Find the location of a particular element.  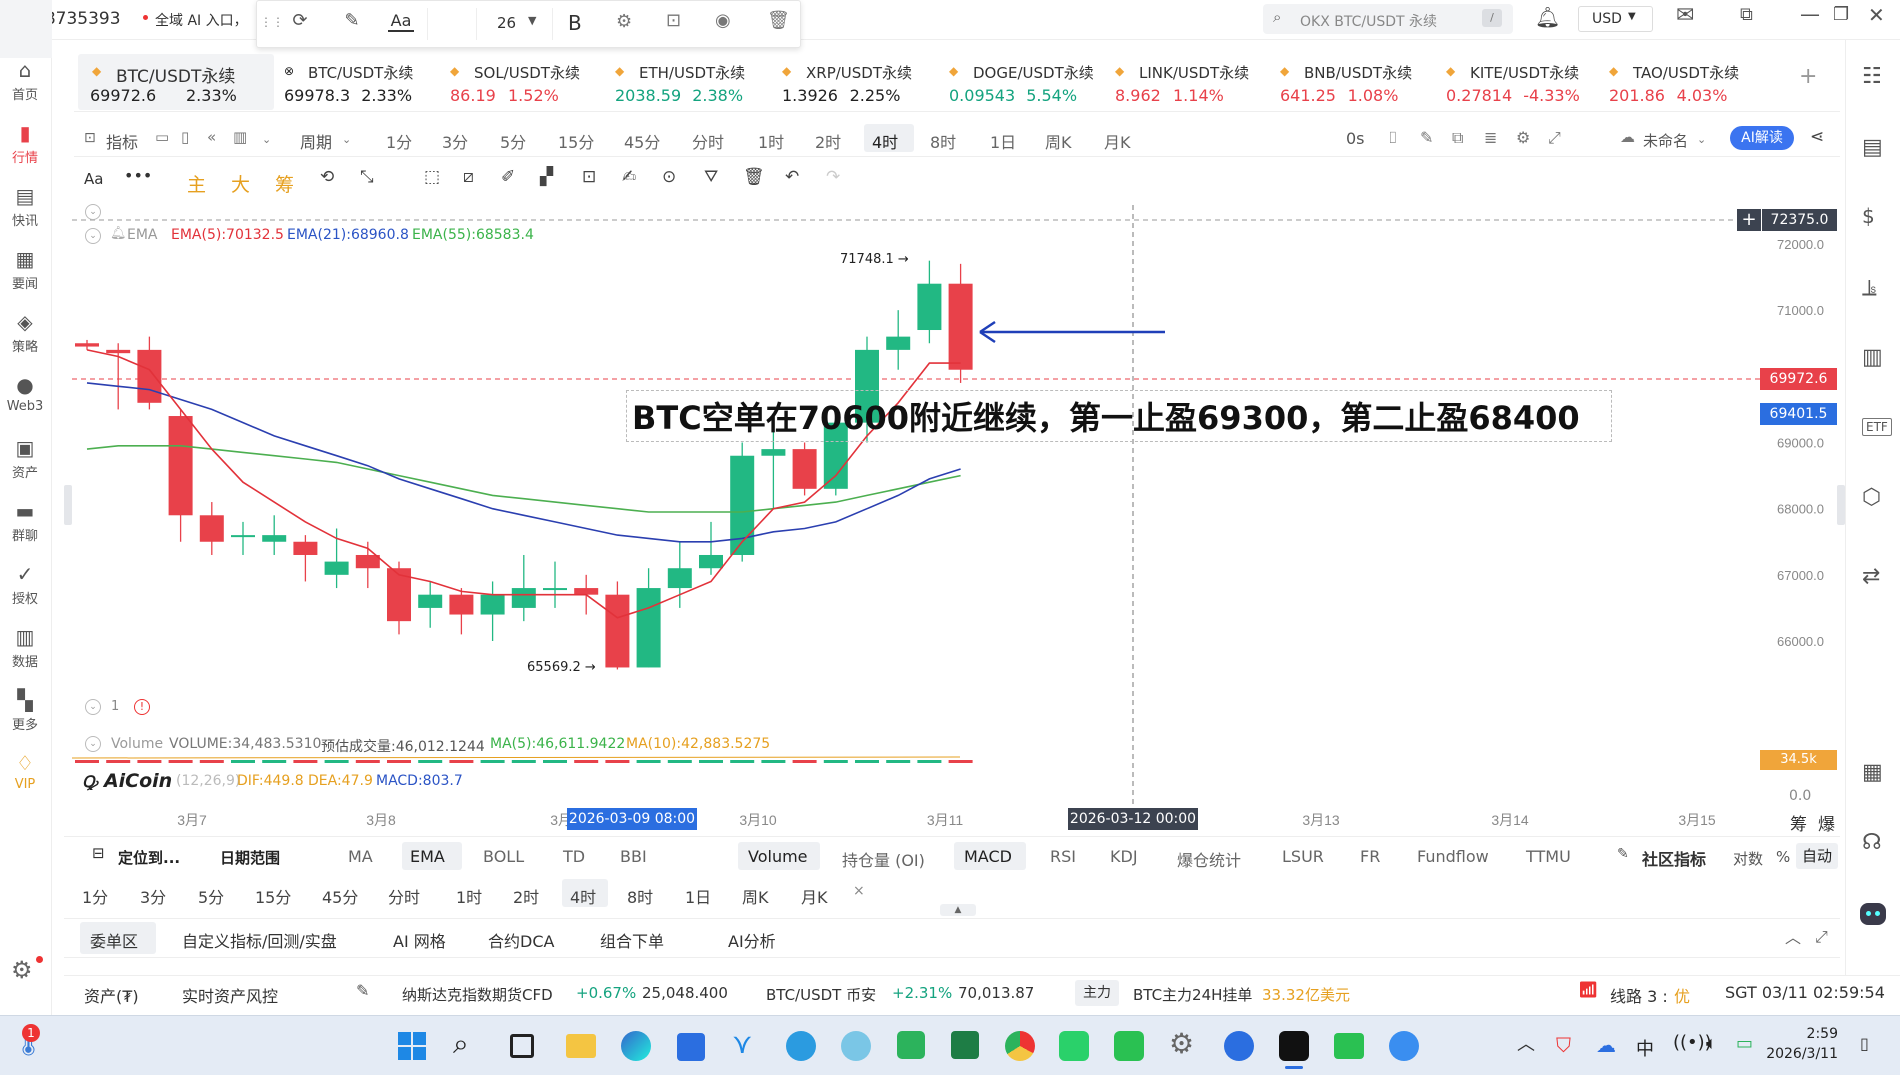

layout-name: 未命名 is located at coordinates (1665, 140).